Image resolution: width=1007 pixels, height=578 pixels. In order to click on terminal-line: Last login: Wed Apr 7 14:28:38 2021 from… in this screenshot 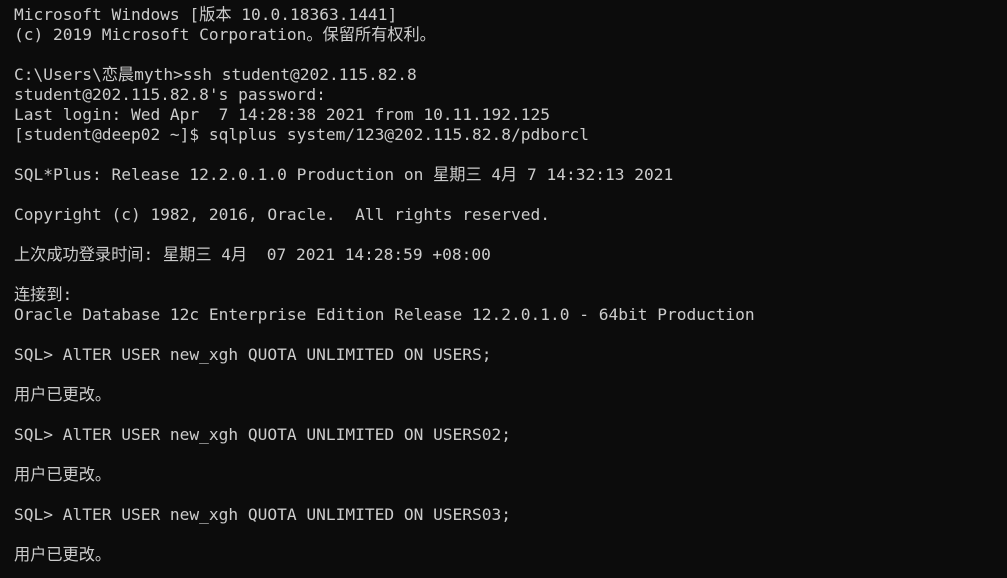, I will do `click(282, 114)`.